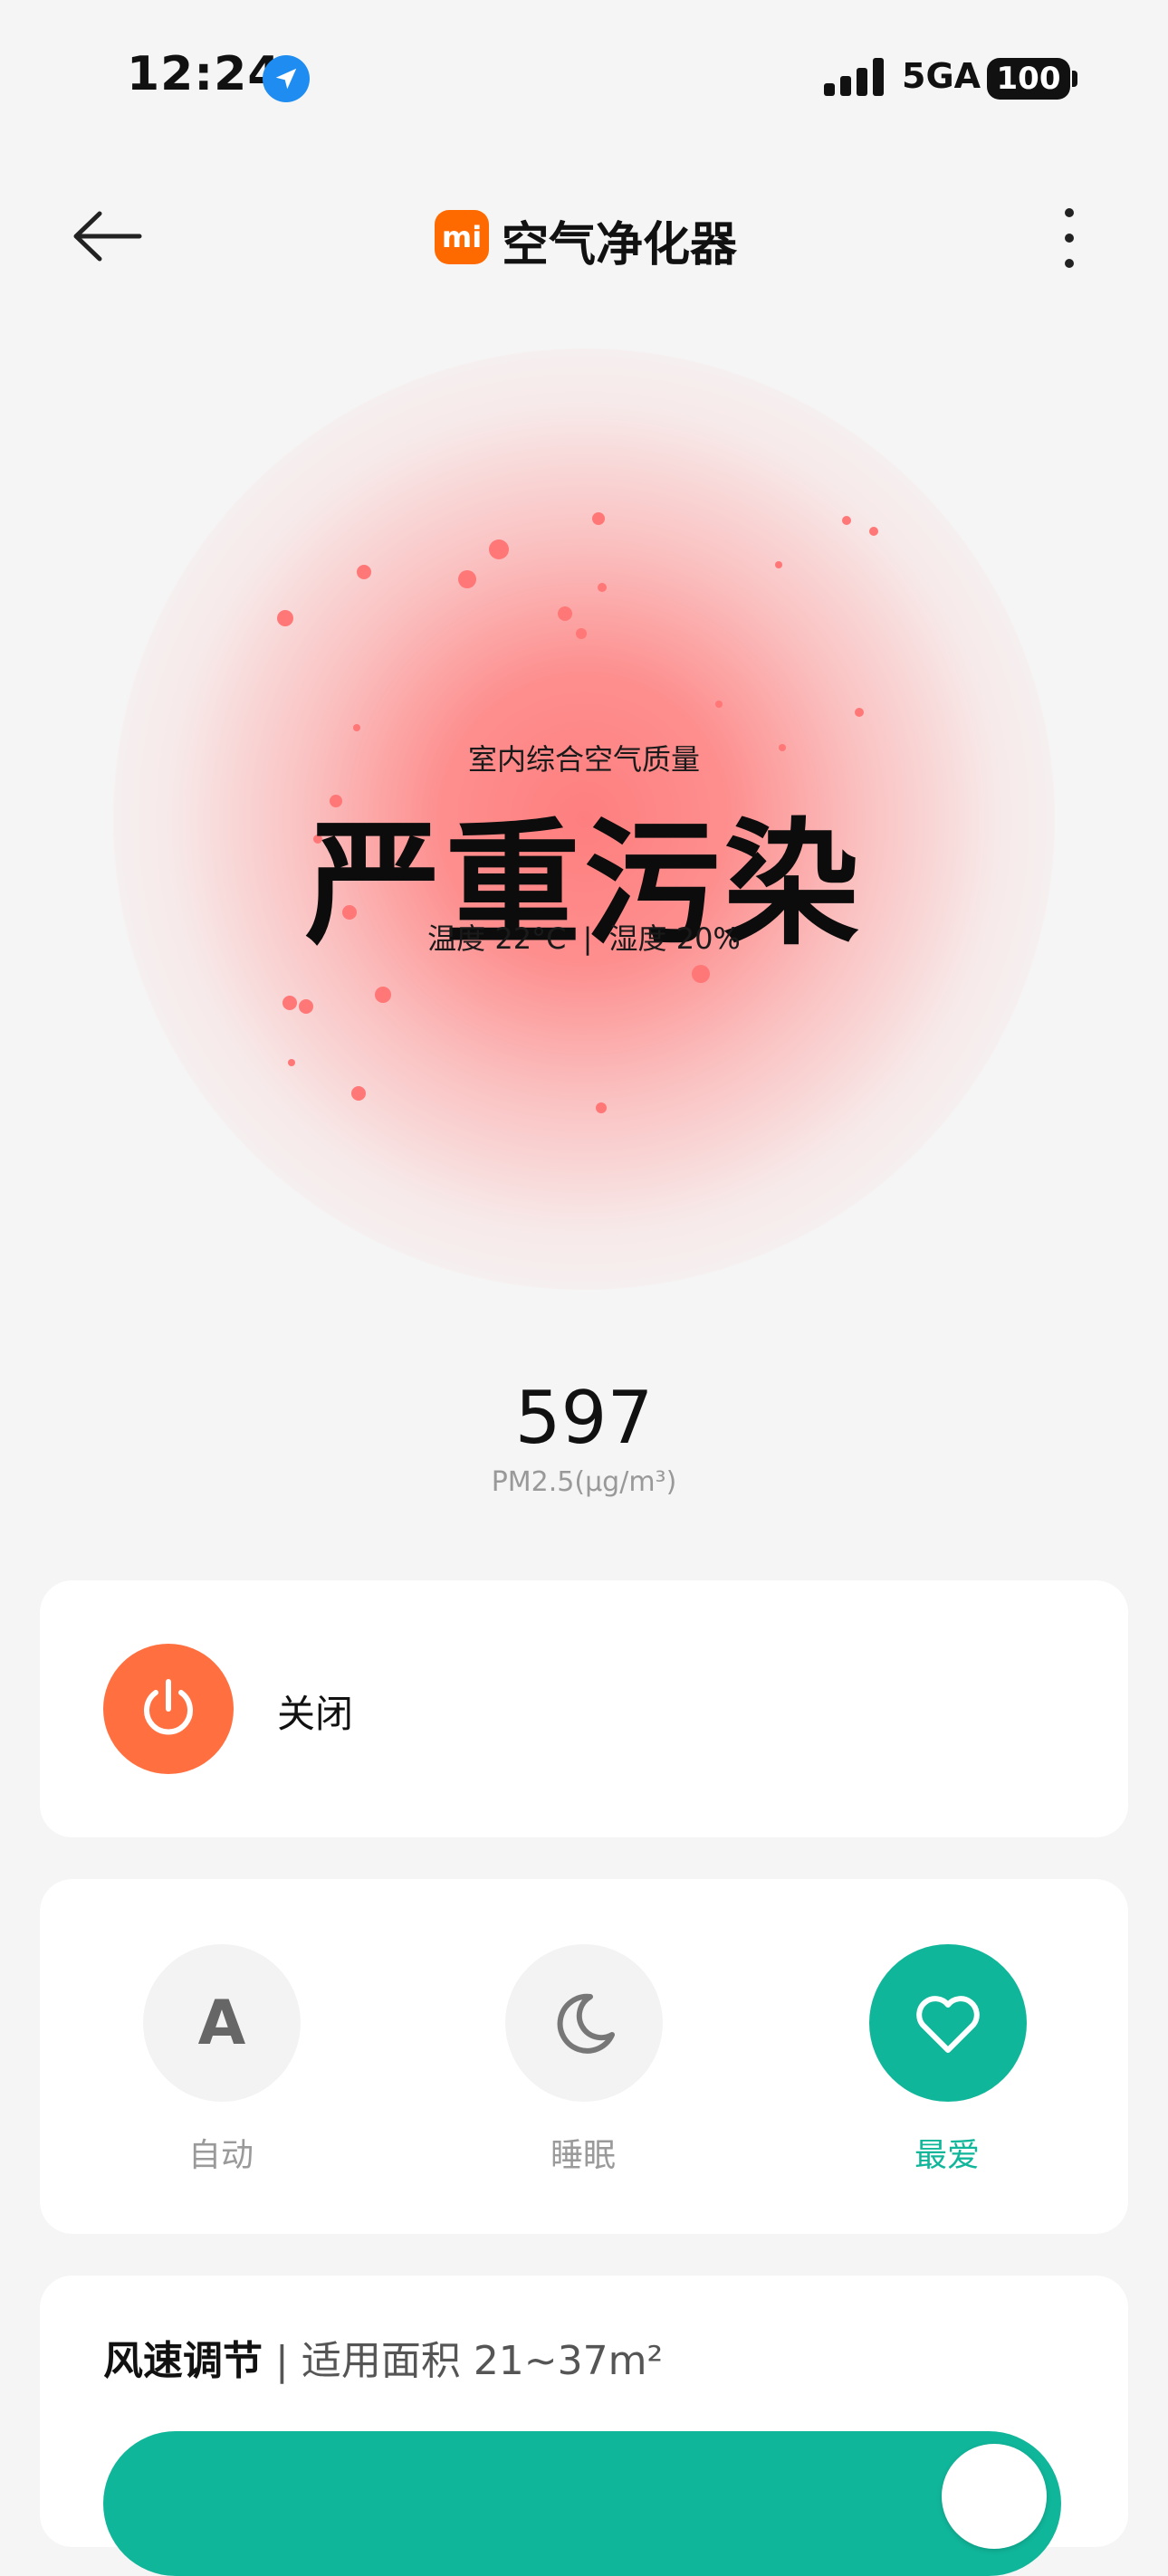 The width and height of the screenshot is (1168, 2576). Describe the element at coordinates (583, 759) in the screenshot. I see `air-quality-label: 室内综合空气质量` at that location.